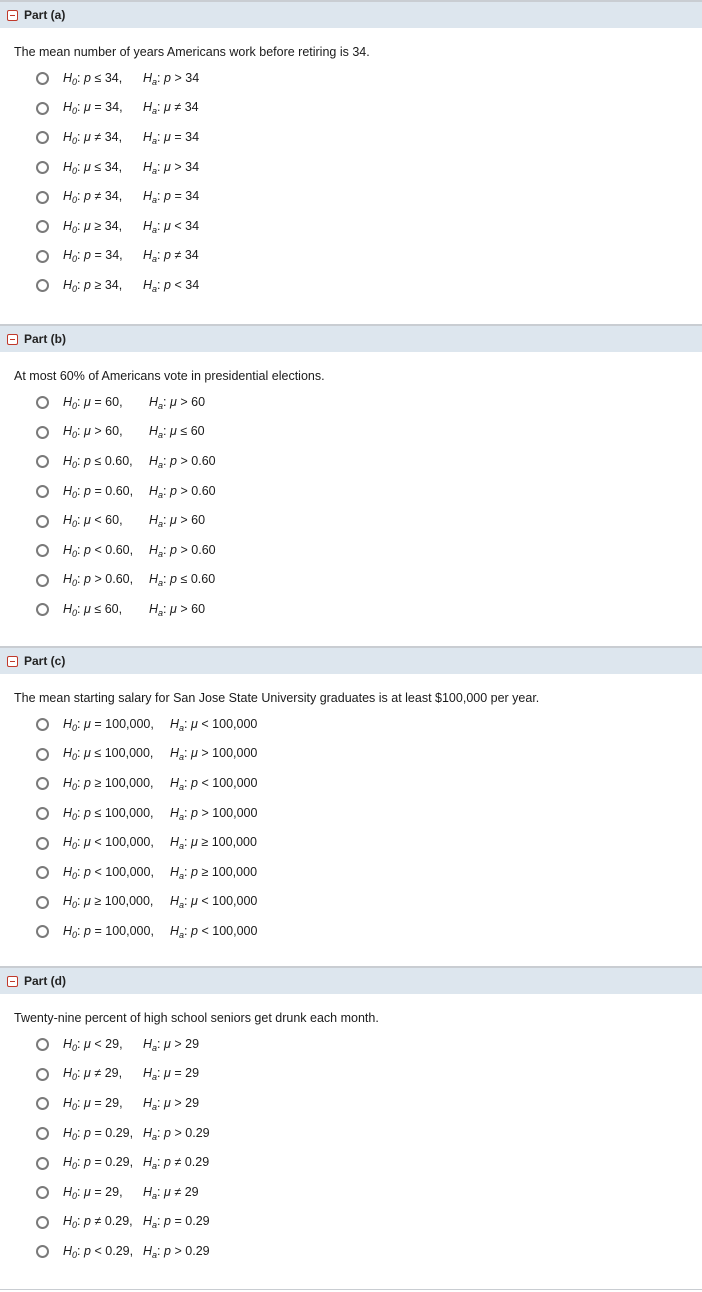 The height and width of the screenshot is (1292, 702). I want to click on radio-option: H0: μ < 29, Ha: μ > 29, so click(123, 1045).